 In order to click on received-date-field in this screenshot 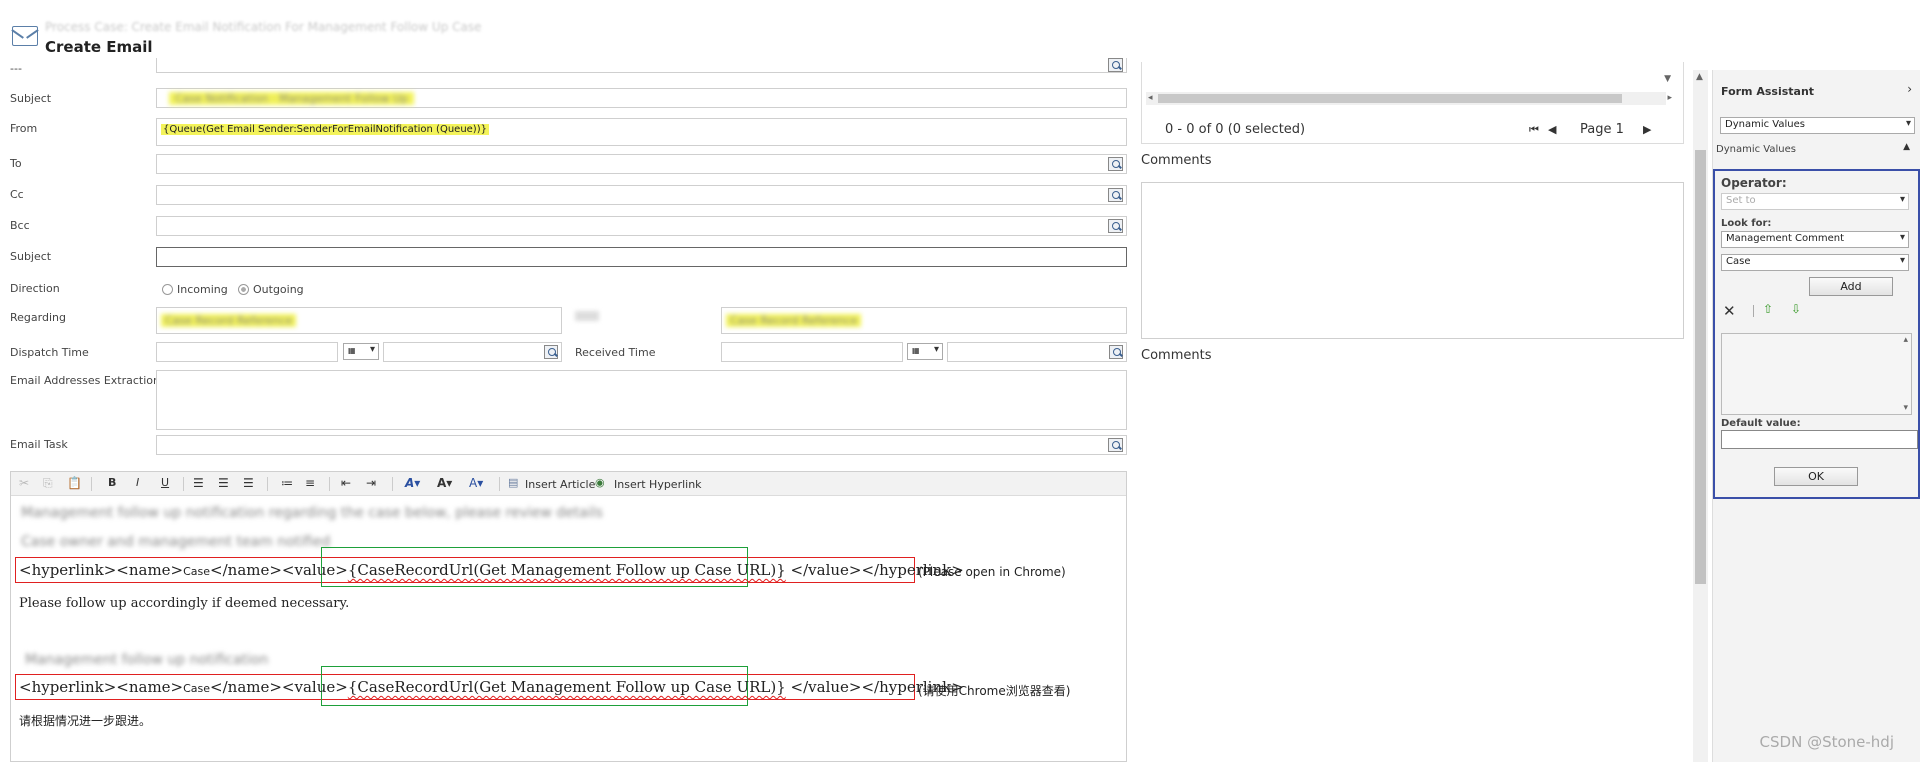, I will do `click(812, 352)`.